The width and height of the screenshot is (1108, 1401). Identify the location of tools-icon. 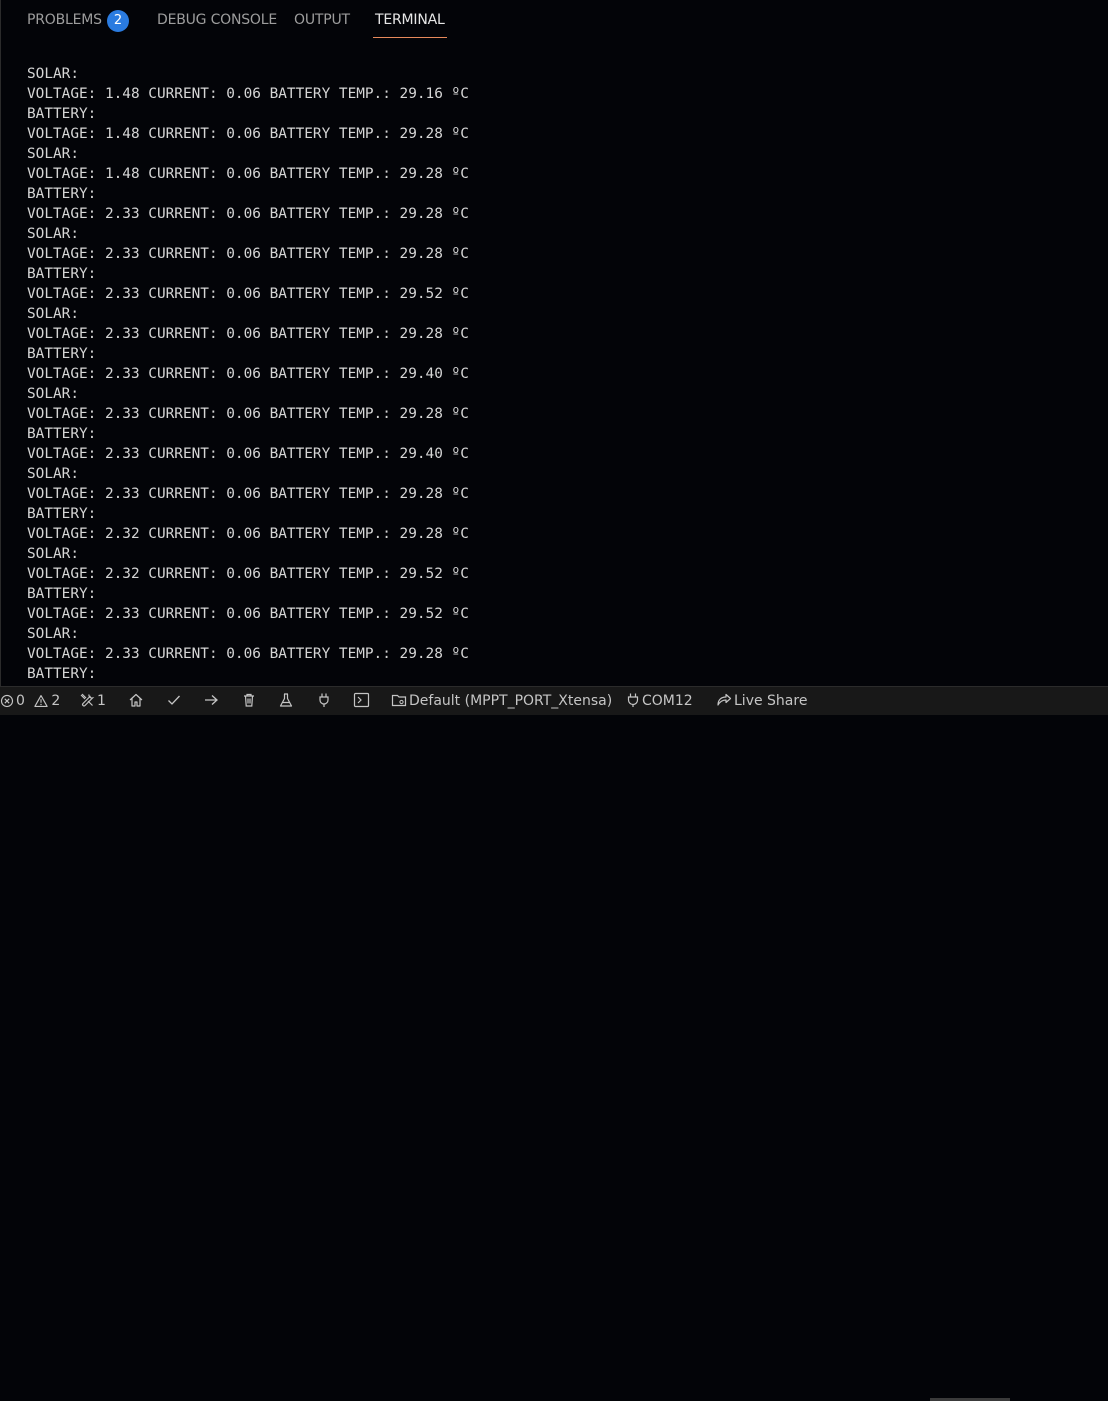
(87, 700).